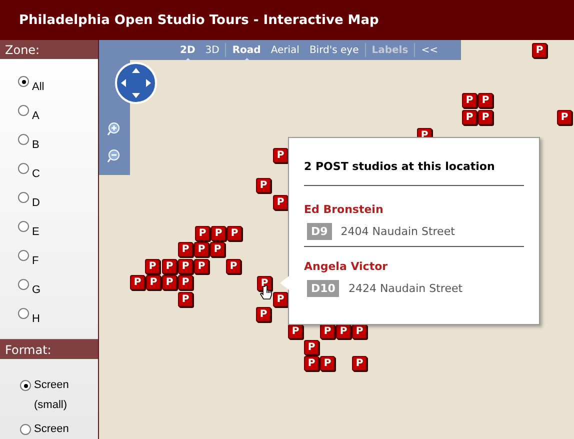 Image resolution: width=574 pixels, height=439 pixels. What do you see at coordinates (414, 173) in the screenshot?
I see `popup-title: 2 POST studios at this location` at bounding box center [414, 173].